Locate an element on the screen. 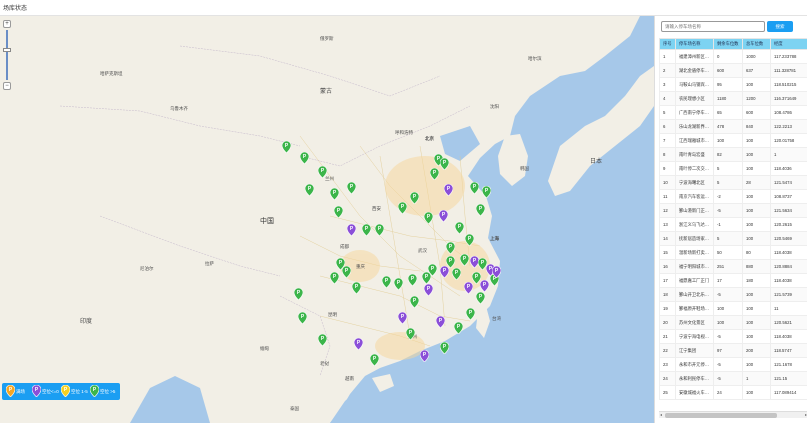  table-cell: 100 is located at coordinates (756, 308).